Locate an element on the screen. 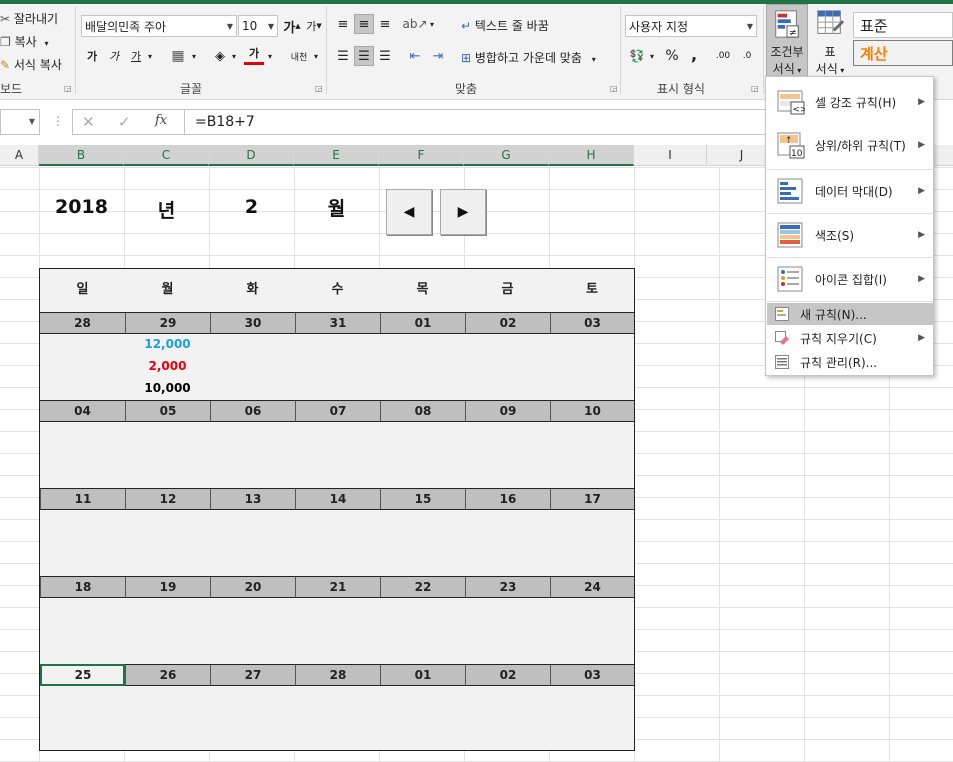  prev-month-button: ◀ is located at coordinates (409, 212).